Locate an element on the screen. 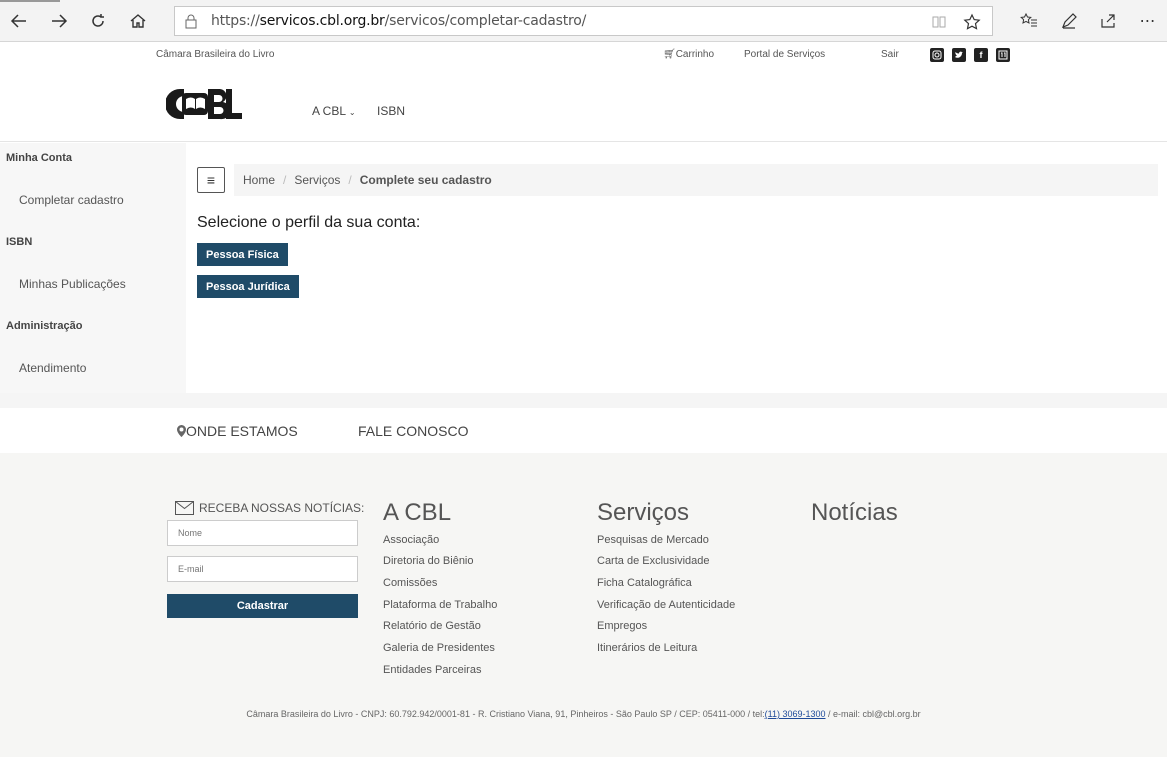 This screenshot has width=1167, height=757. map-pin-icon is located at coordinates (181, 431).